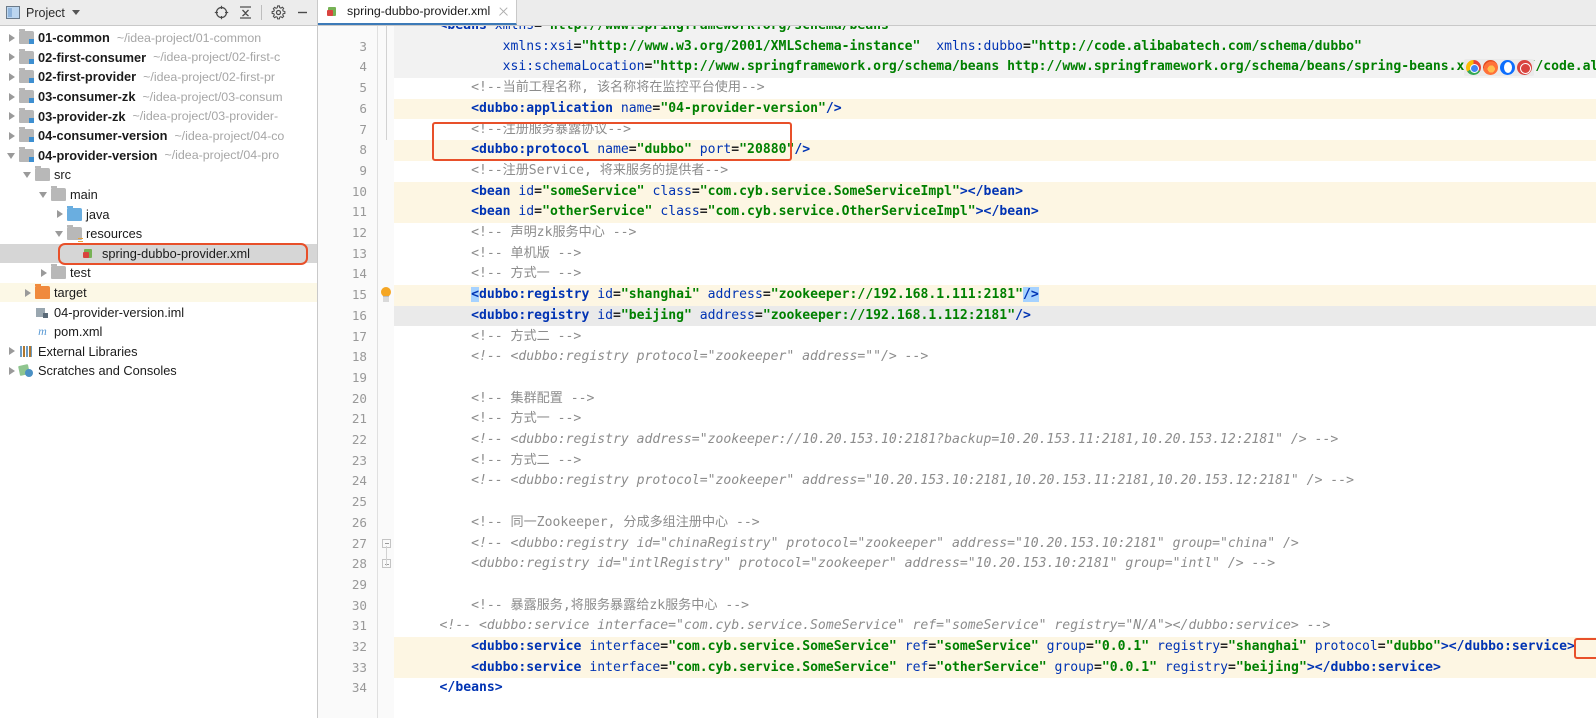 Image resolution: width=1596 pixels, height=718 pixels. Describe the element at coordinates (995, 233) in the screenshot. I see `code-line: <!-- 声明zk服务中心 -->` at that location.